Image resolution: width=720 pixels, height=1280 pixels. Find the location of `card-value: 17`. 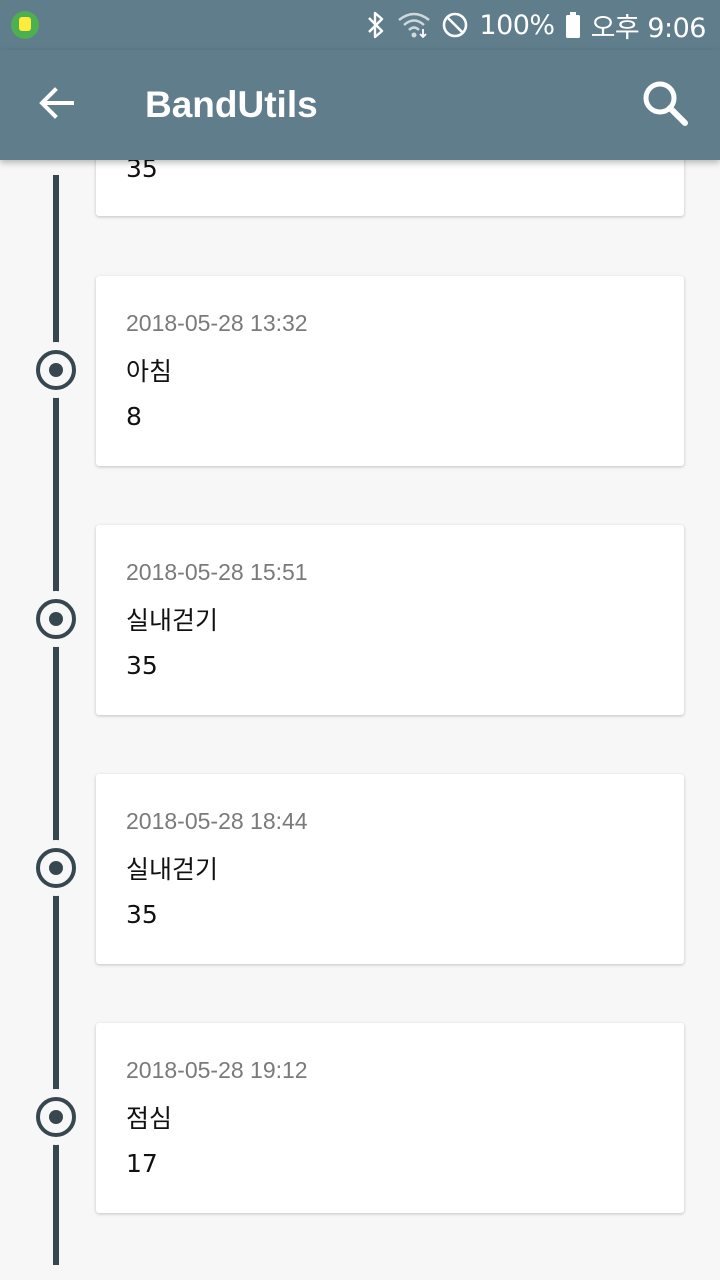

card-value: 17 is located at coordinates (142, 1163).